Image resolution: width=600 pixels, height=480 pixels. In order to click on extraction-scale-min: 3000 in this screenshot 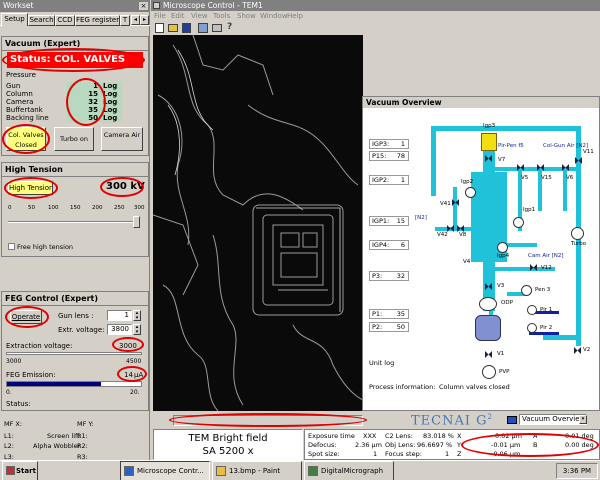, I will do `click(14, 361)`.